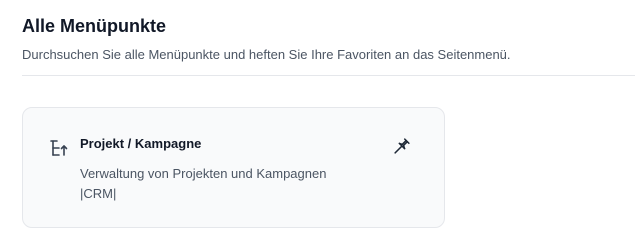  I want to click on page-title: Alle Menüpunkte, so click(94, 26).